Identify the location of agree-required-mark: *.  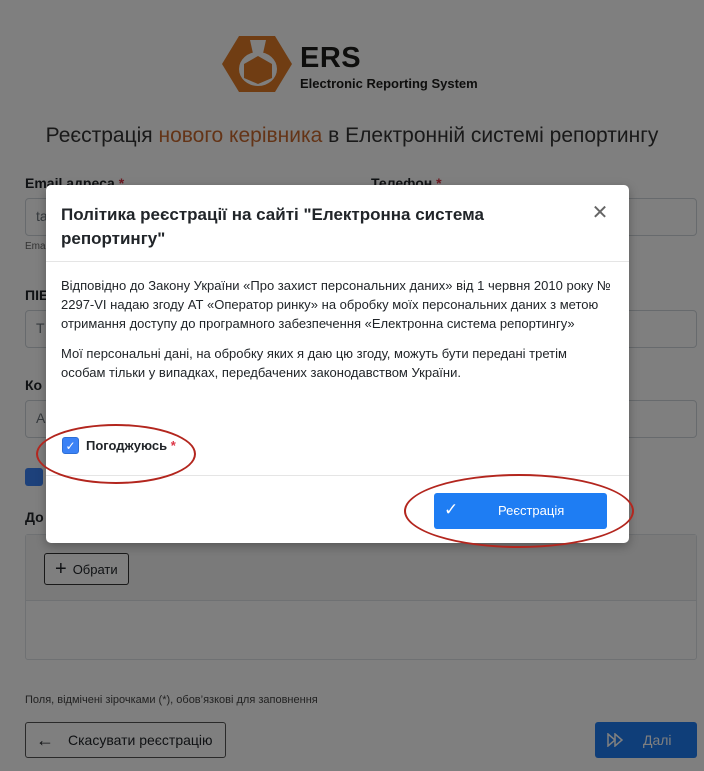
(173, 445).